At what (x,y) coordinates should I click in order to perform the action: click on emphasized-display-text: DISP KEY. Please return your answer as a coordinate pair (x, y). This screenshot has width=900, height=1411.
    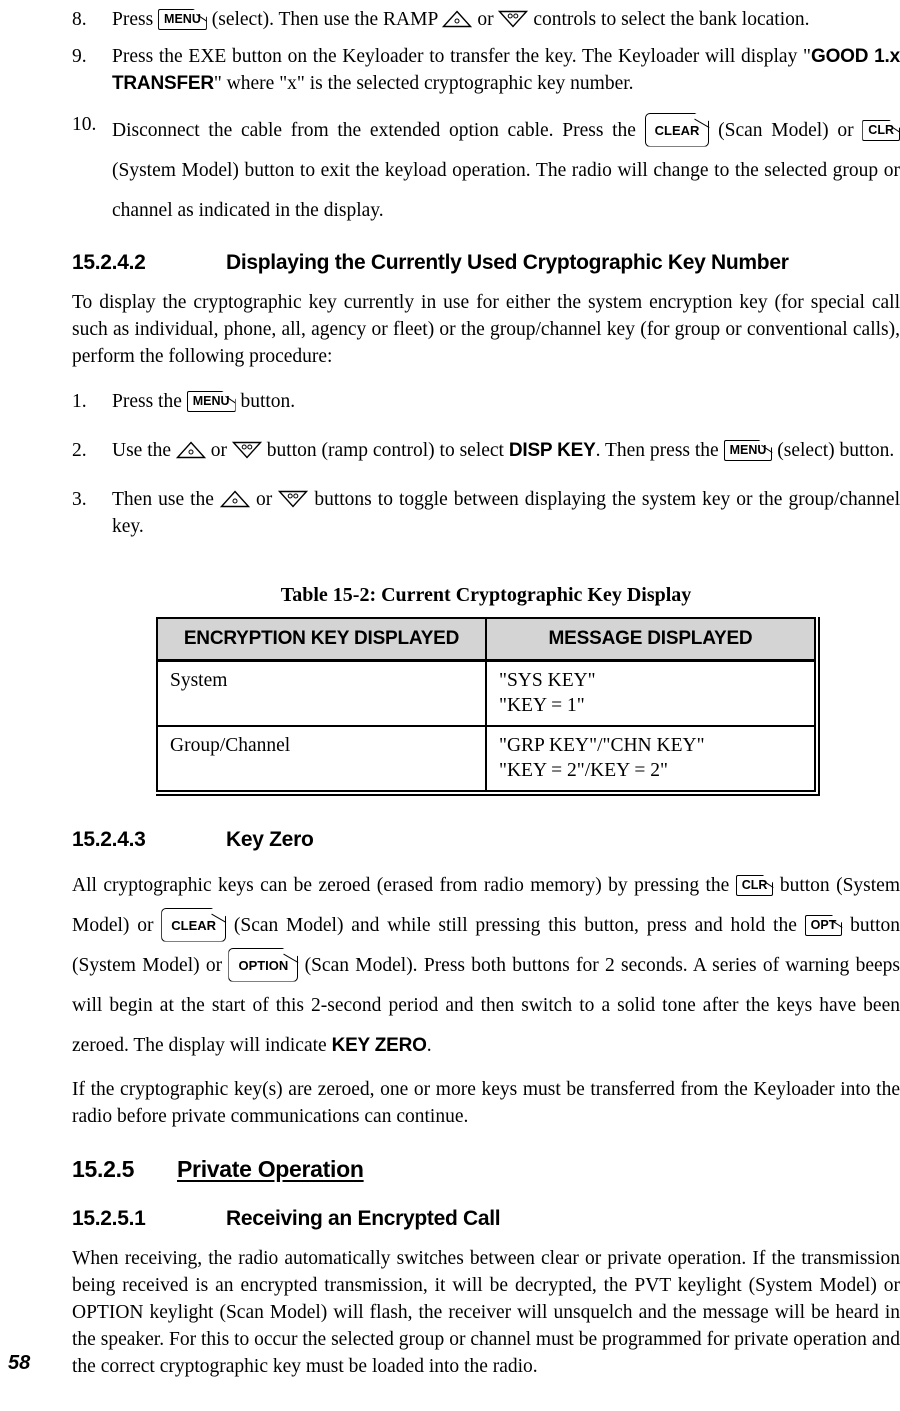
    Looking at the image, I should click on (552, 450).